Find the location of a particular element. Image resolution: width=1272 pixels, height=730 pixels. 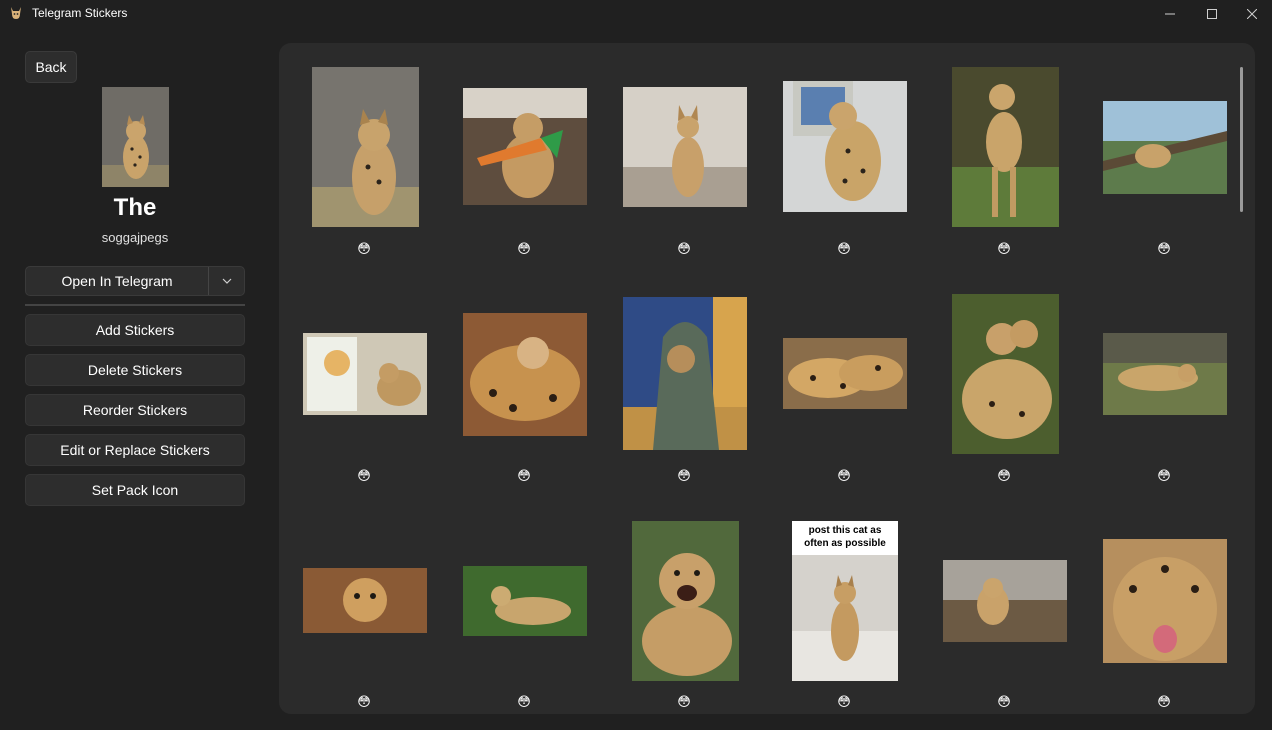

sidebar-divider is located at coordinates (135, 305).